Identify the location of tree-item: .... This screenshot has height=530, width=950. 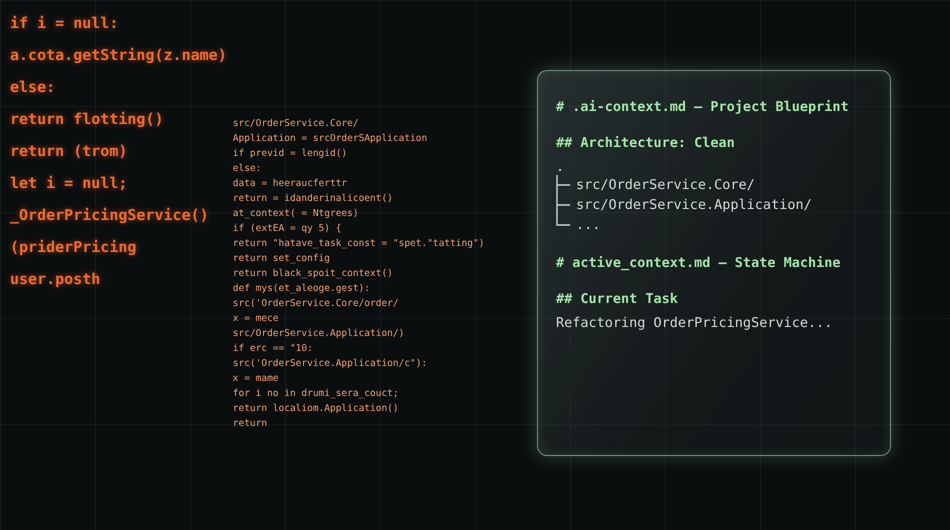
(588, 225).